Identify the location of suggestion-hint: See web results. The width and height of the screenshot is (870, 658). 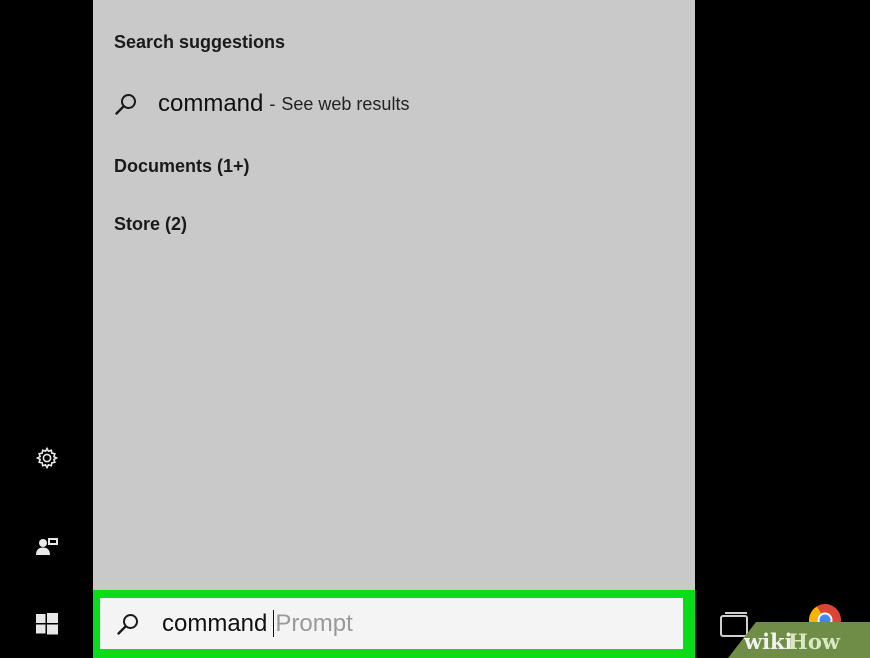
(345, 103).